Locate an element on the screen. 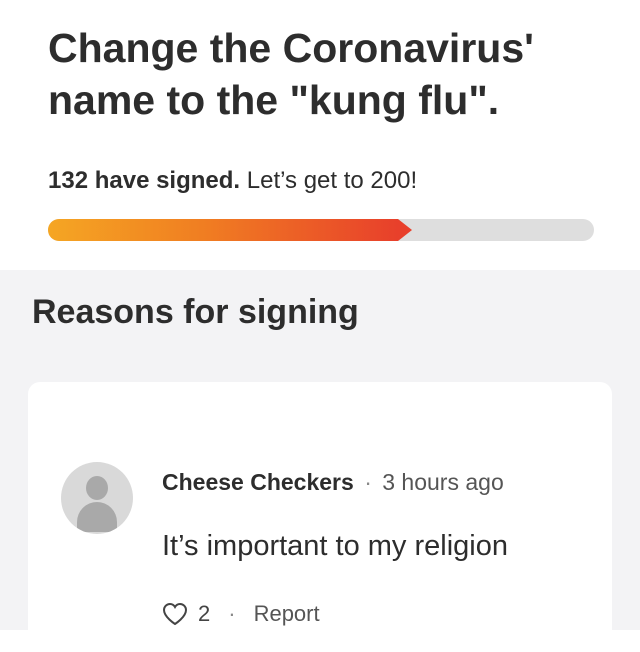 This screenshot has width=640, height=652. signature-progress-fill is located at coordinates (223, 230).